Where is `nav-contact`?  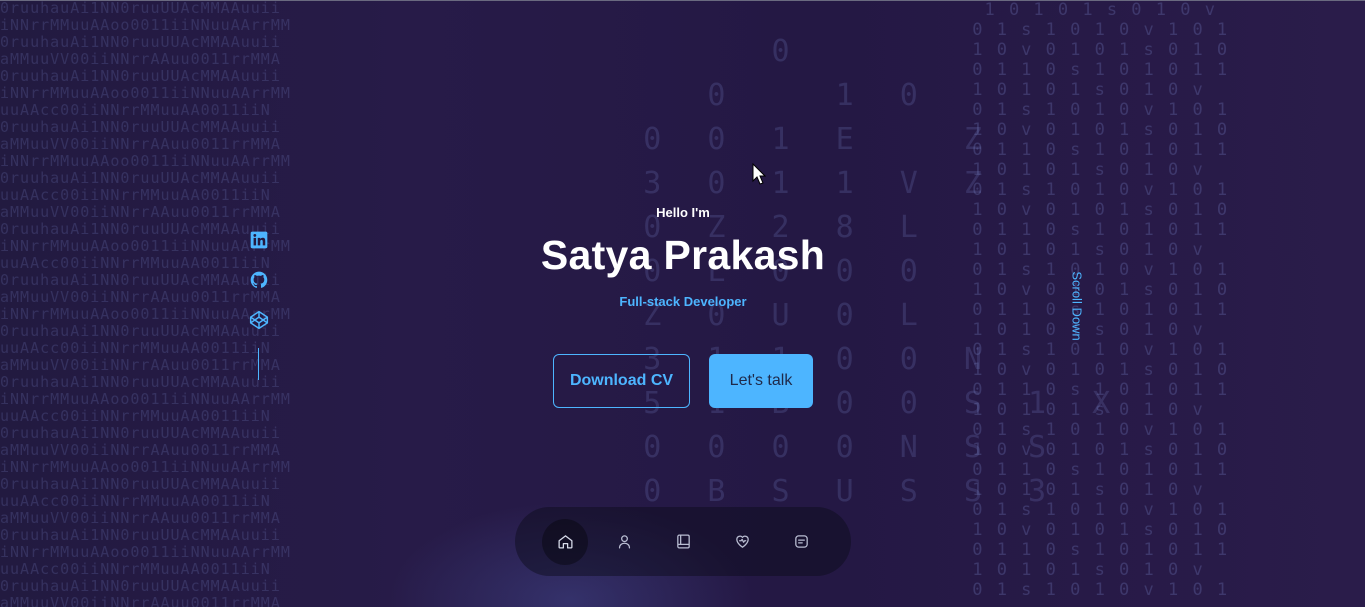
nav-contact is located at coordinates (801, 542).